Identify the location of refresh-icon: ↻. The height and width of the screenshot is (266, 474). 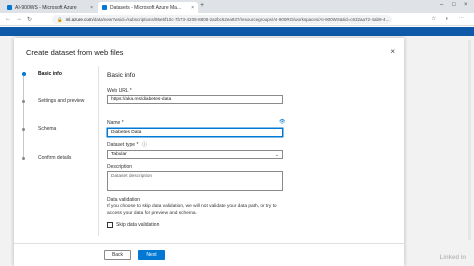
(29, 19).